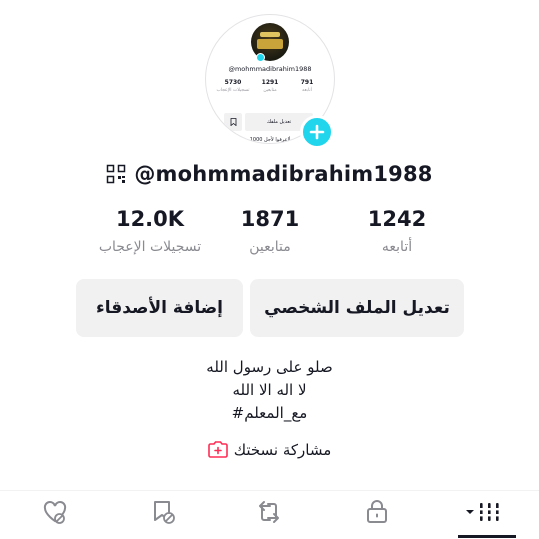  I want to click on share-copy-row: مشاركة نسختك, so click(269, 450).